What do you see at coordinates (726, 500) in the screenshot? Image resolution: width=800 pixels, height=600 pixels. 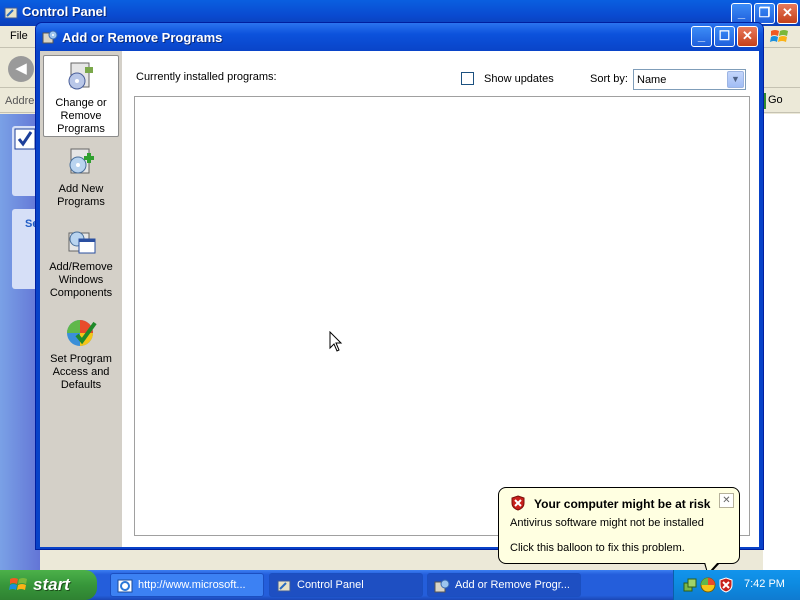 I see `balloon-close-button: ✕` at bounding box center [726, 500].